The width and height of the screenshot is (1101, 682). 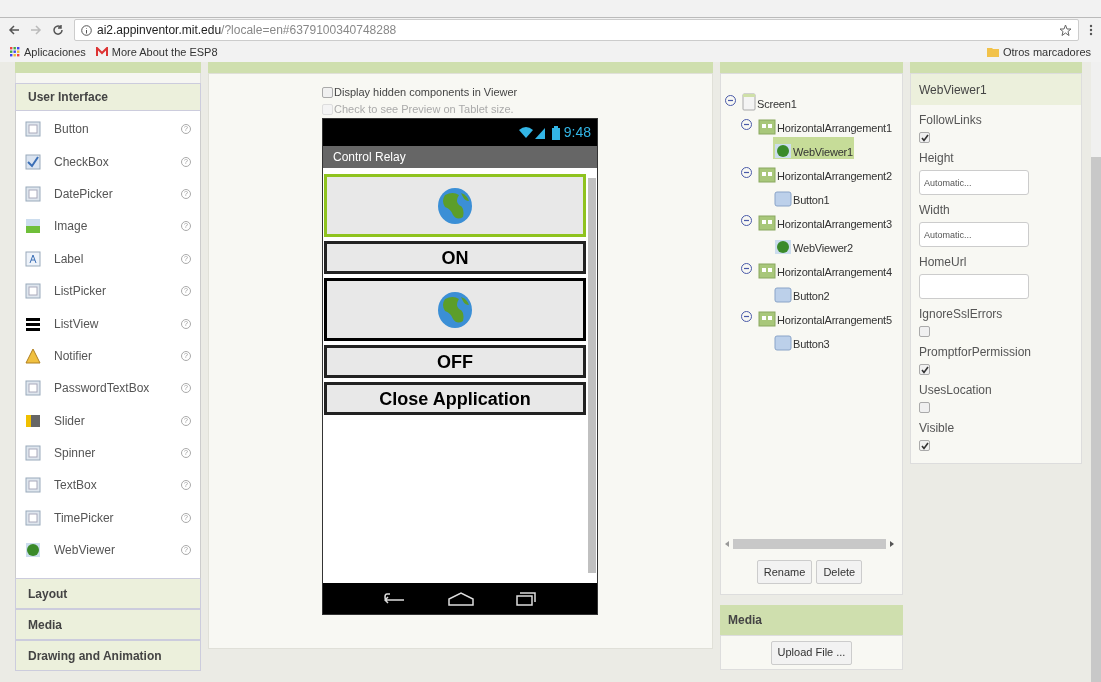 What do you see at coordinates (956, 390) in the screenshot?
I see `property-label: UsesLocation` at bounding box center [956, 390].